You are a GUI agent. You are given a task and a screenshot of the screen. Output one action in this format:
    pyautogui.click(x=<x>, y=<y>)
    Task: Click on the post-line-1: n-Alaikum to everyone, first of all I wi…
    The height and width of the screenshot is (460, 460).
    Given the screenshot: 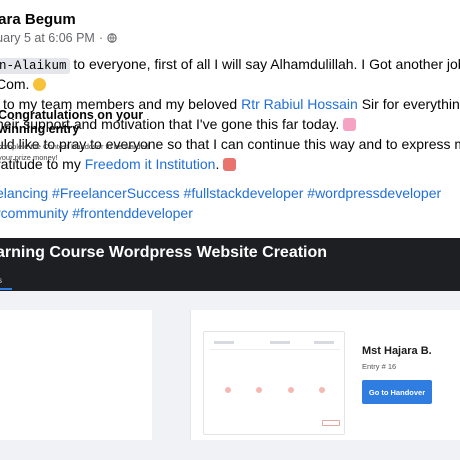 What is the action you would take?
    pyautogui.click(x=230, y=64)
    